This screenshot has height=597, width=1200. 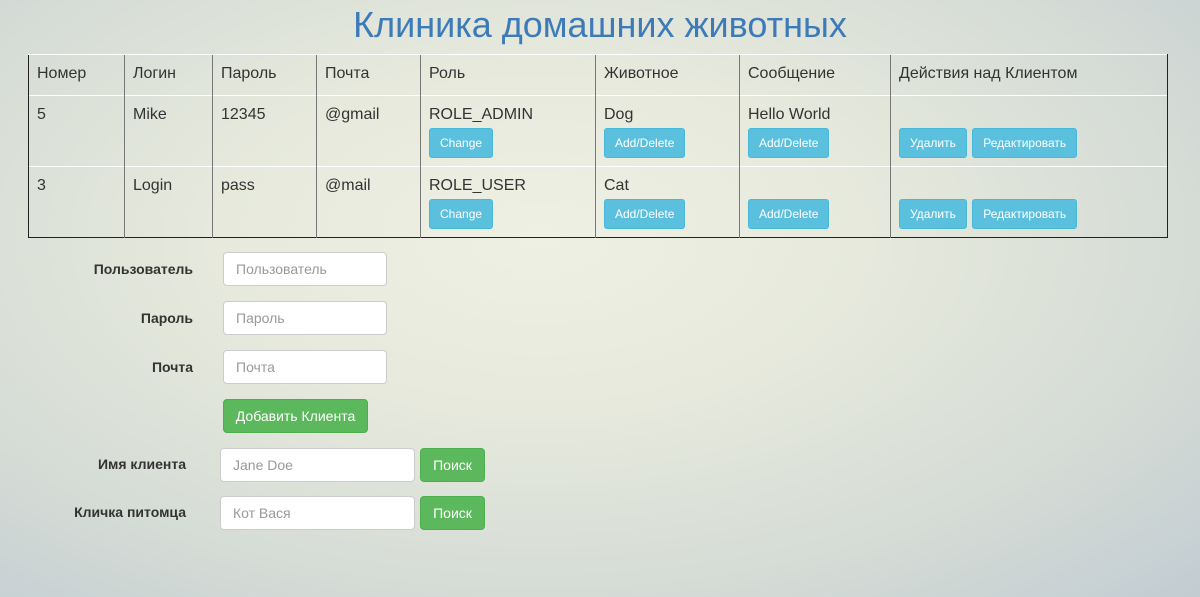 I want to click on column-header-message: Сообщение, so click(x=815, y=75).